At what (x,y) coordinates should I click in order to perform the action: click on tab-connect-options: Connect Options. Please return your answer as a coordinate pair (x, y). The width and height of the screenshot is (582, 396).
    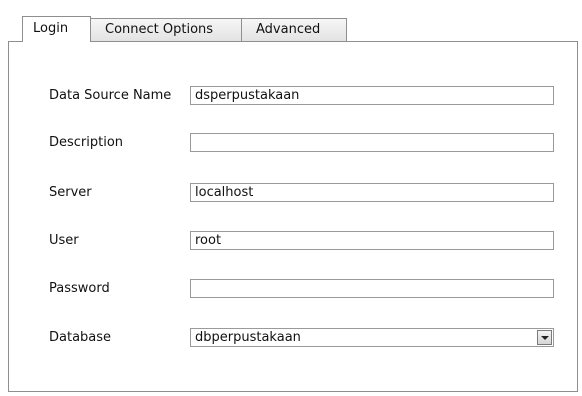
    Looking at the image, I should click on (166, 30).